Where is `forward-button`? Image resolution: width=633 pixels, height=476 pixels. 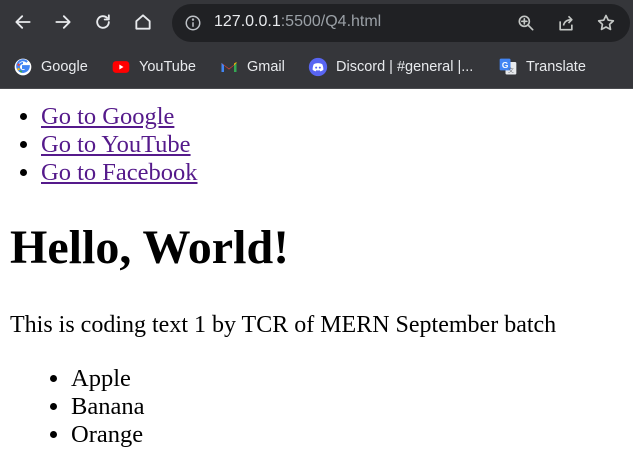 forward-button is located at coordinates (63, 22).